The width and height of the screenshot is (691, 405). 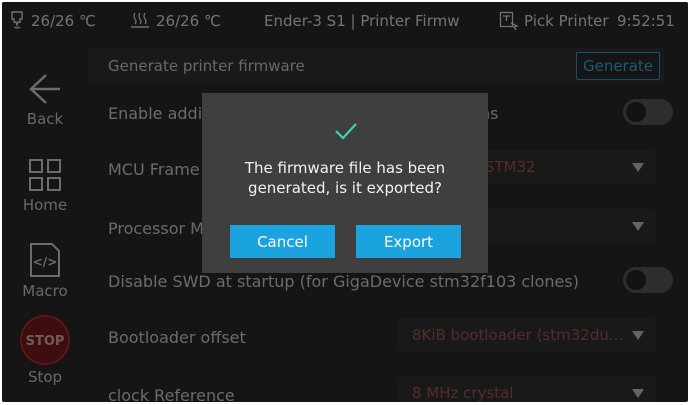 What do you see at coordinates (408, 241) in the screenshot?
I see `export-button: Export` at bounding box center [408, 241].